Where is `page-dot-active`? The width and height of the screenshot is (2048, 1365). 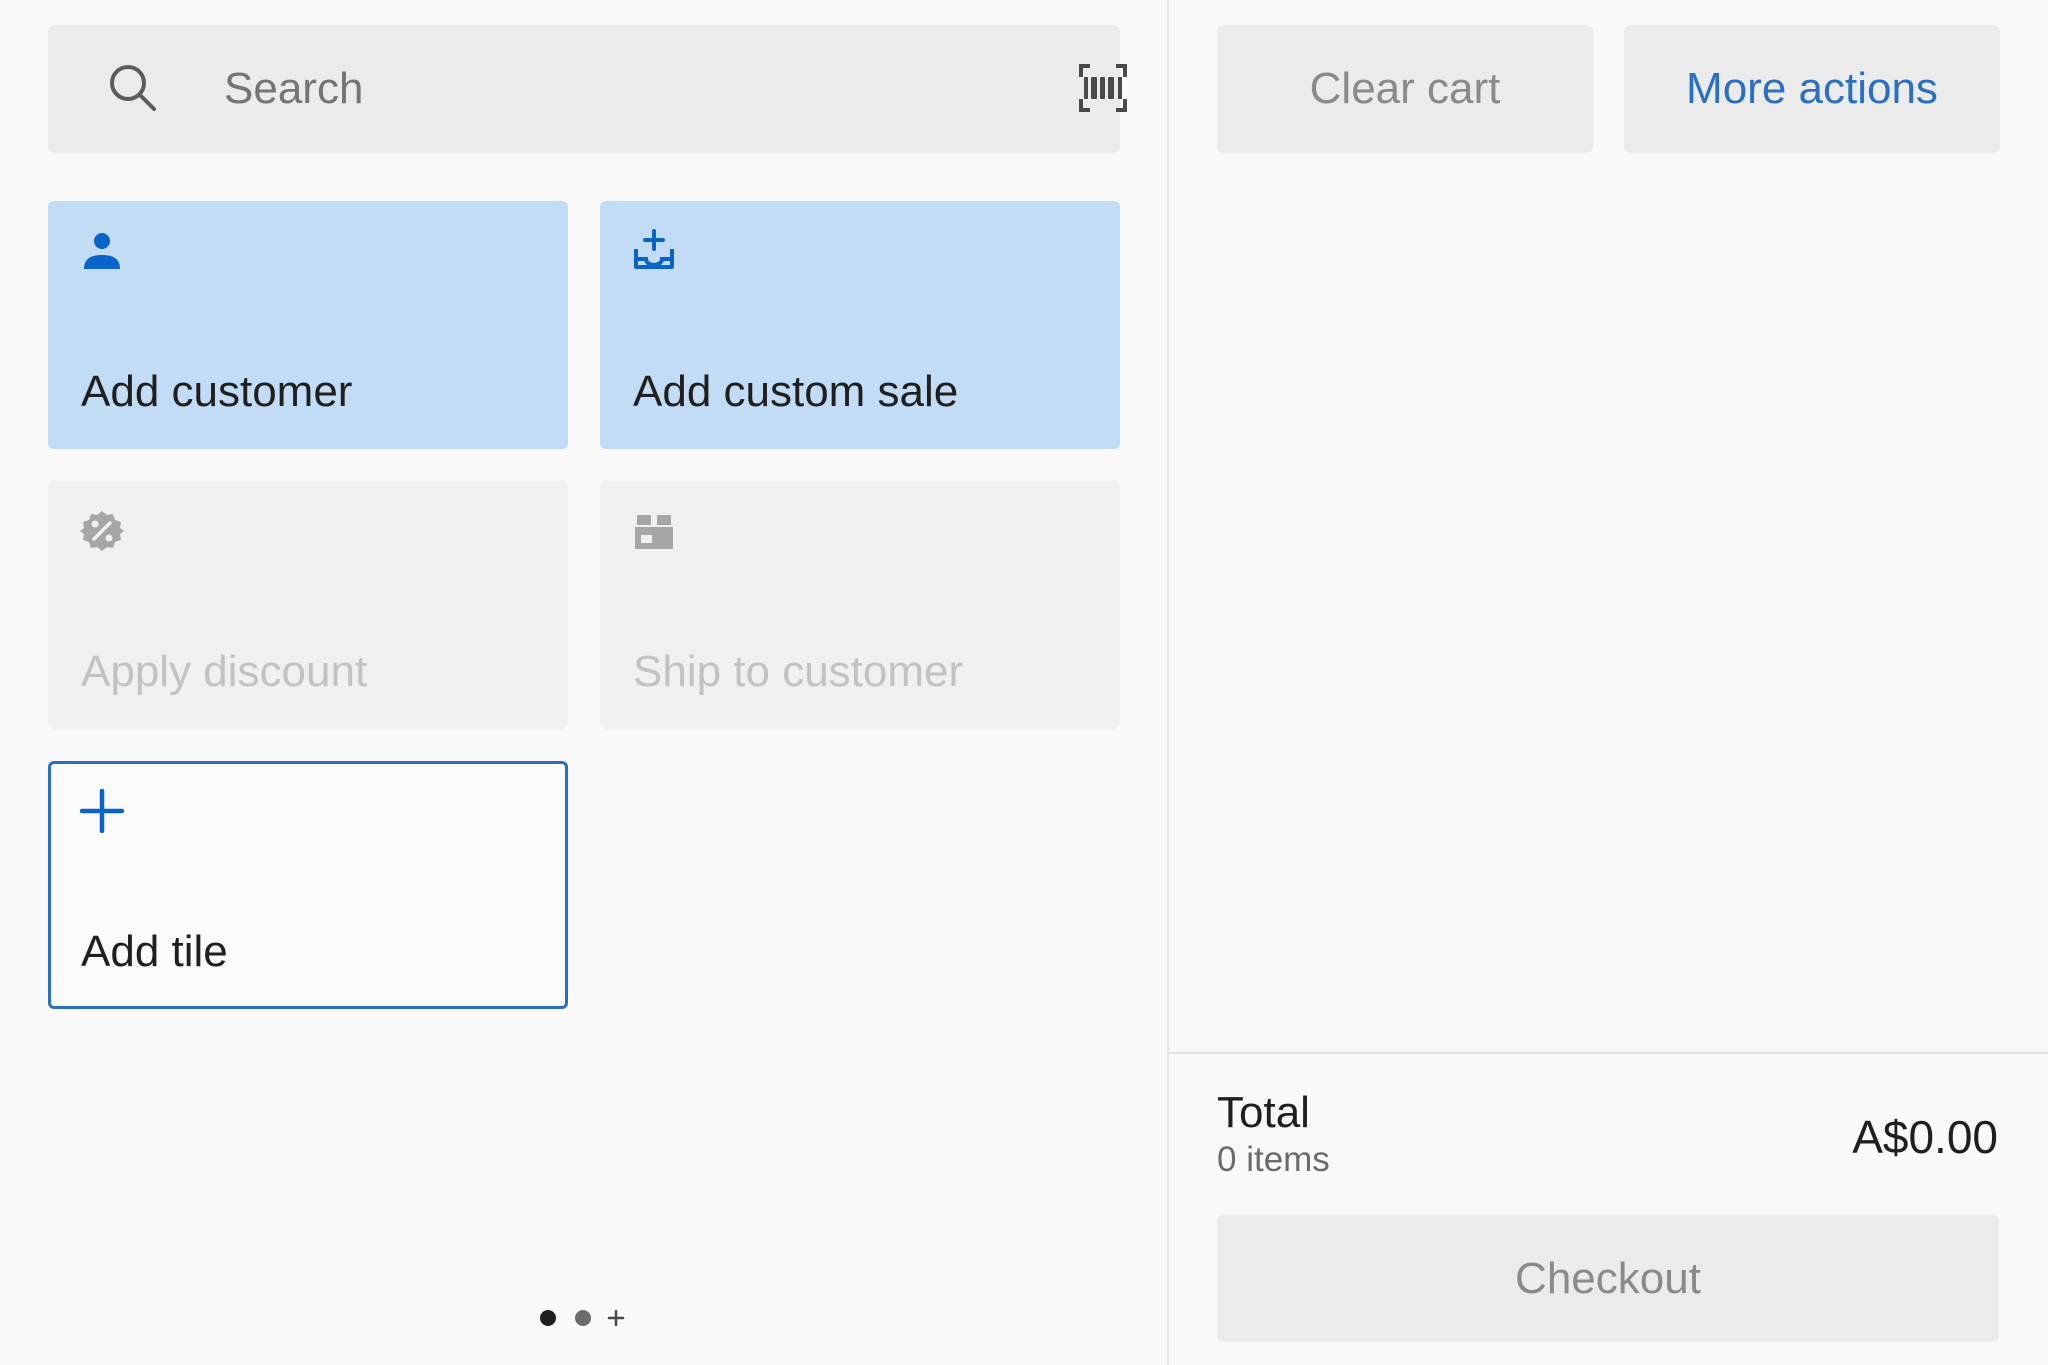 page-dot-active is located at coordinates (548, 1318).